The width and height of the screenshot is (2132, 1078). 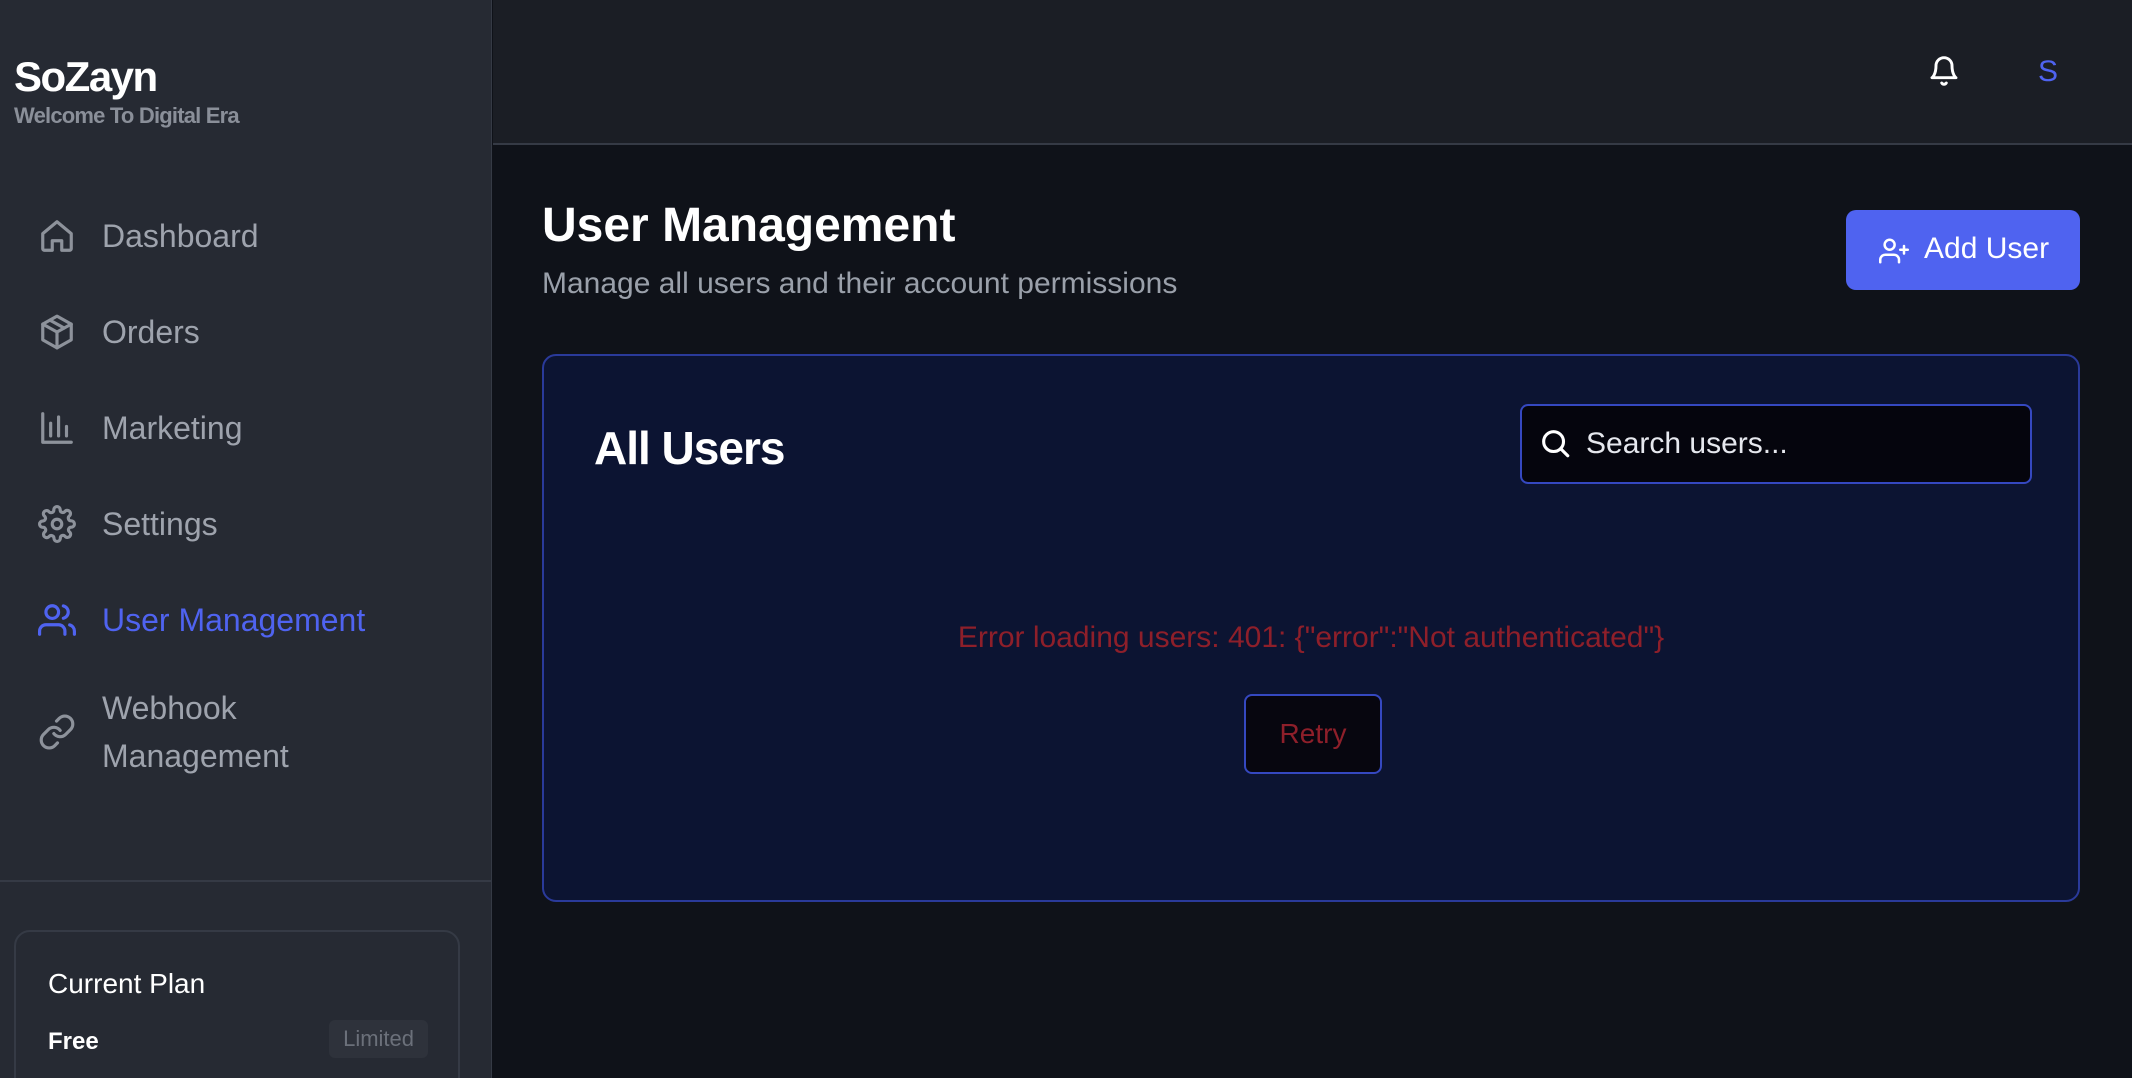 What do you see at coordinates (57, 428) in the screenshot?
I see `bar-chart-icon` at bounding box center [57, 428].